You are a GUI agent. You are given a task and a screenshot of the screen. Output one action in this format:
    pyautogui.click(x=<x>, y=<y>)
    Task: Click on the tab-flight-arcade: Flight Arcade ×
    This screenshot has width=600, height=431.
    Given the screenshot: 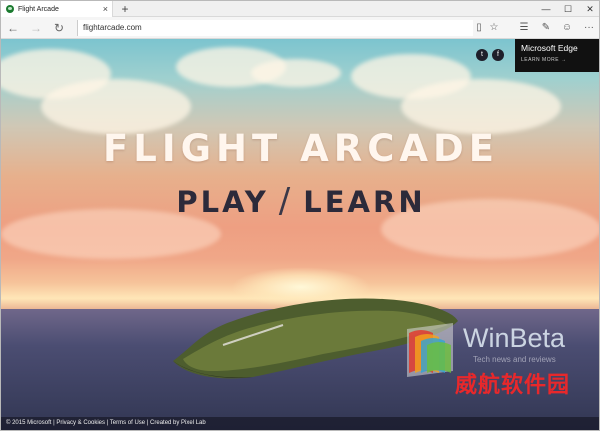 What is the action you would take?
    pyautogui.click(x=57, y=9)
    